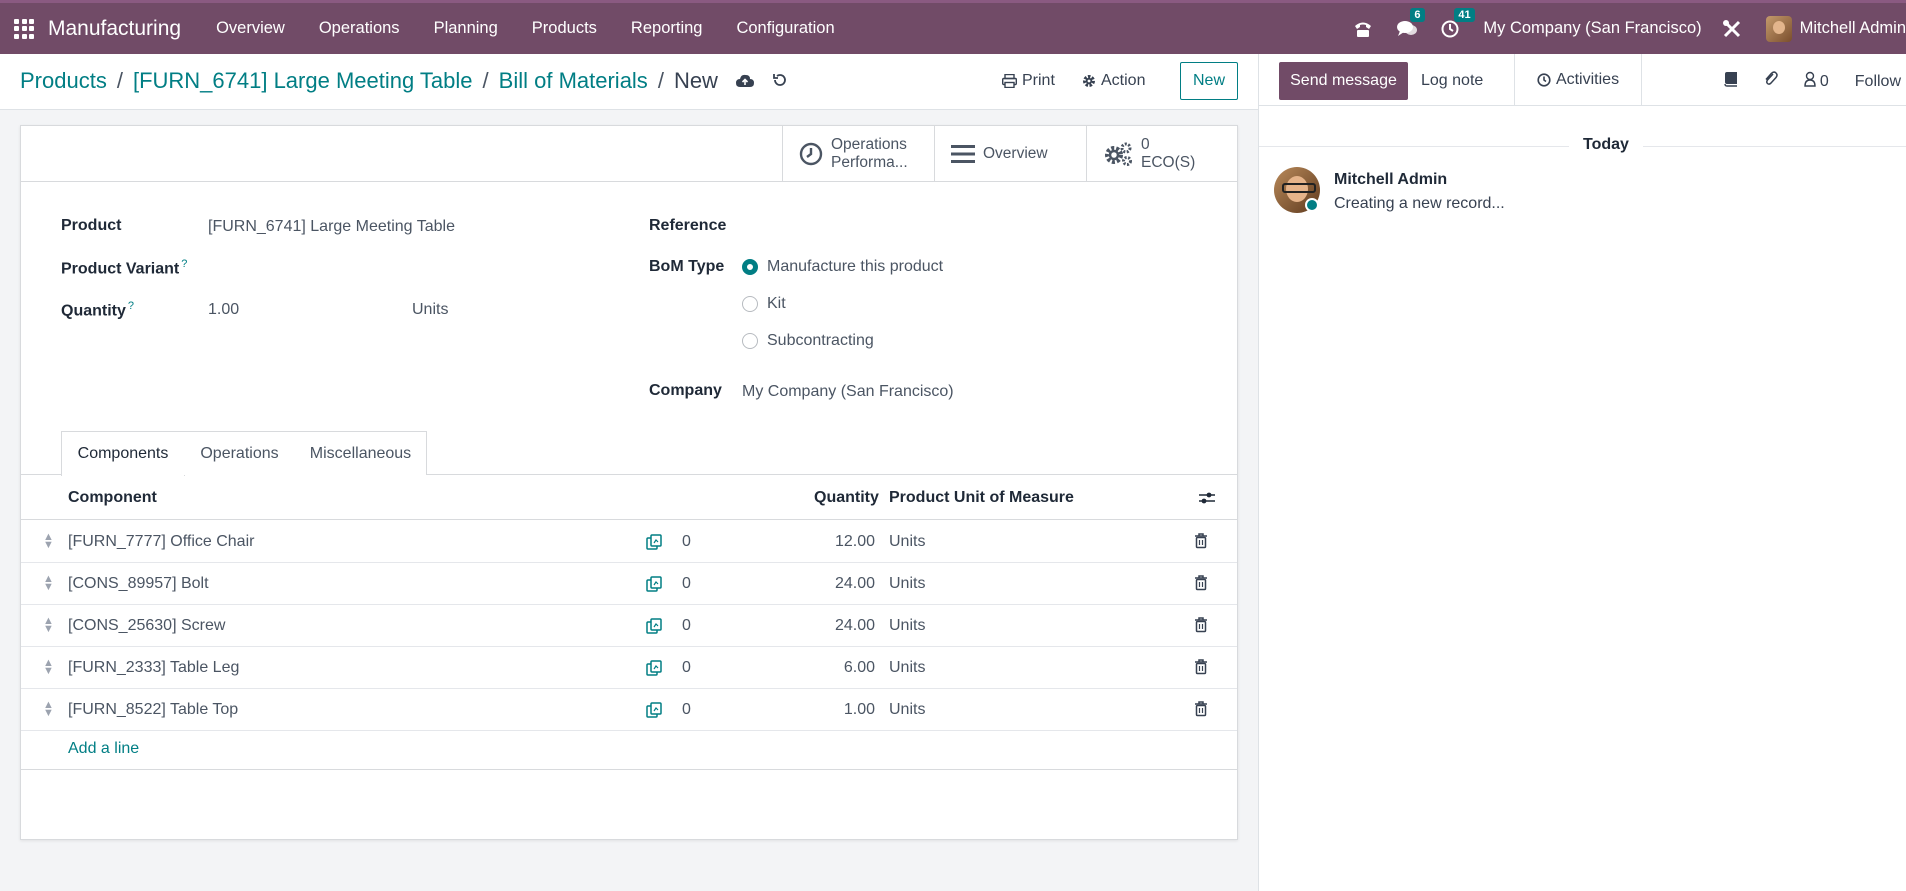  What do you see at coordinates (1009, 81) in the screenshot?
I see `printer-icon` at bounding box center [1009, 81].